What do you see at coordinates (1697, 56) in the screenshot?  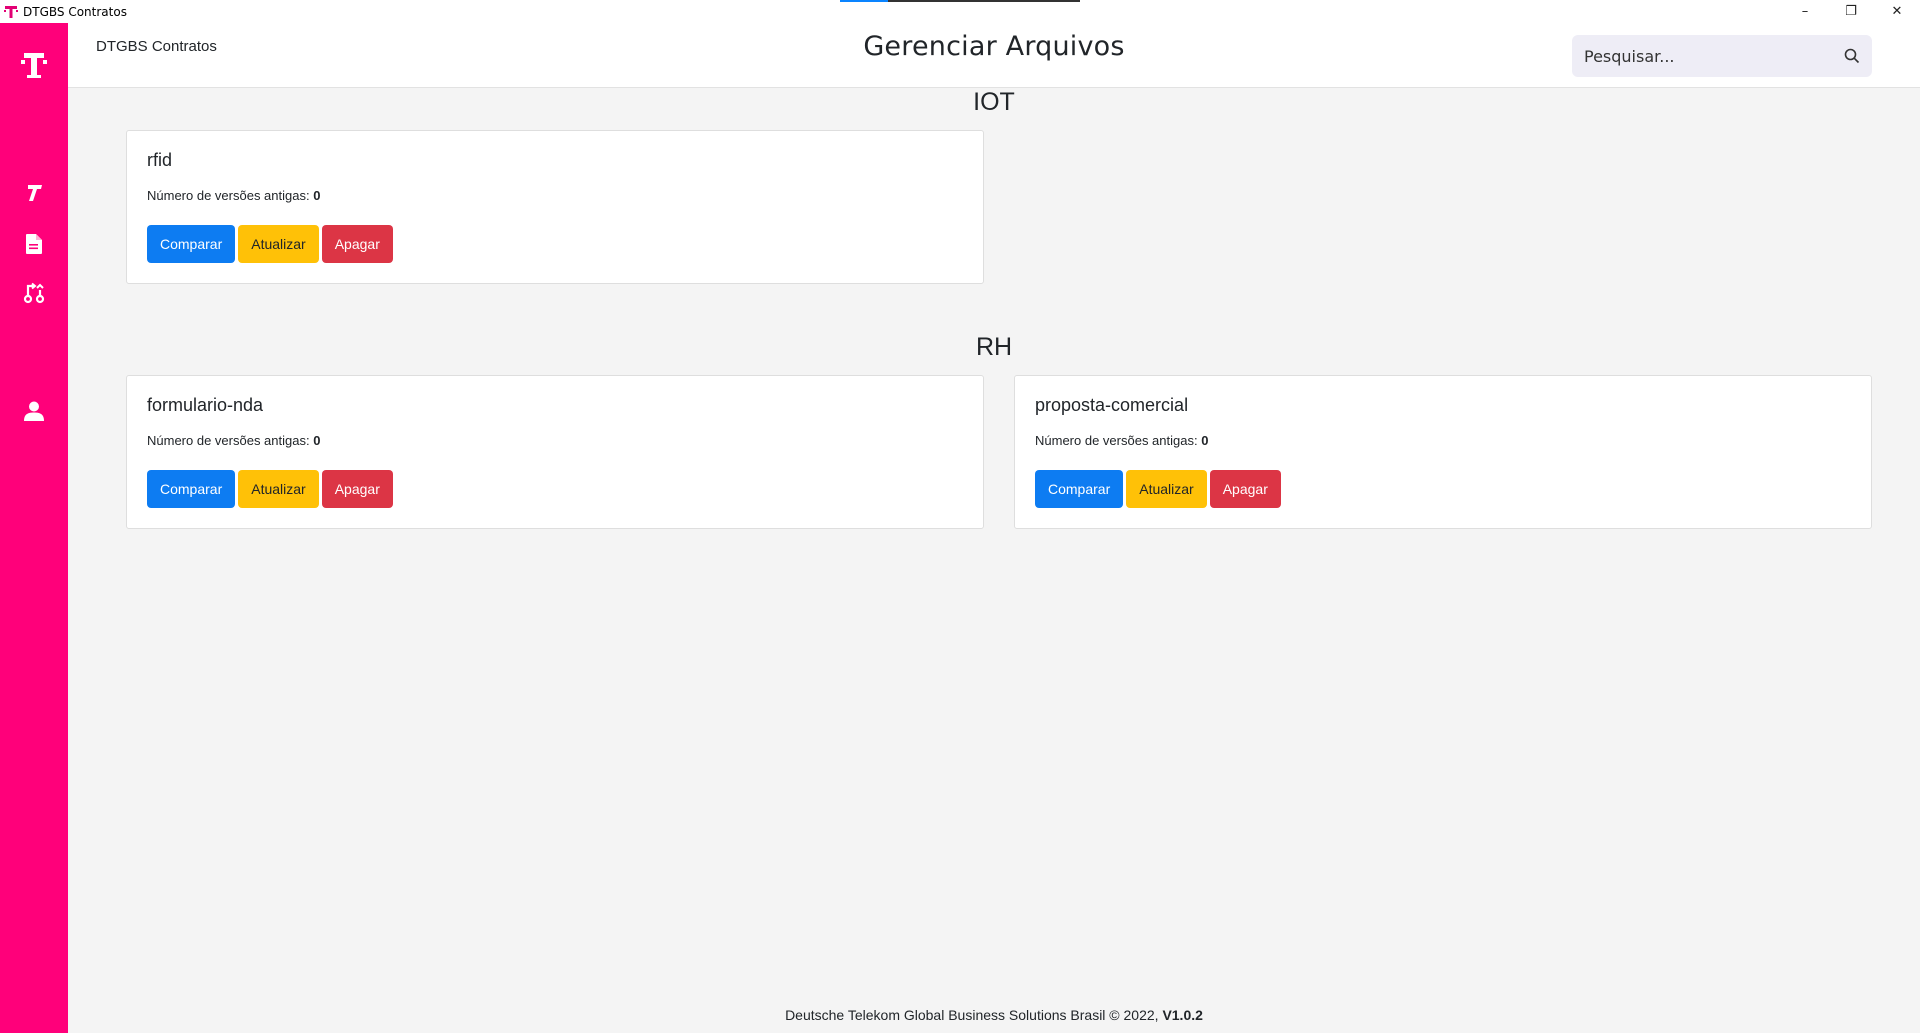 I see `search-input` at bounding box center [1697, 56].